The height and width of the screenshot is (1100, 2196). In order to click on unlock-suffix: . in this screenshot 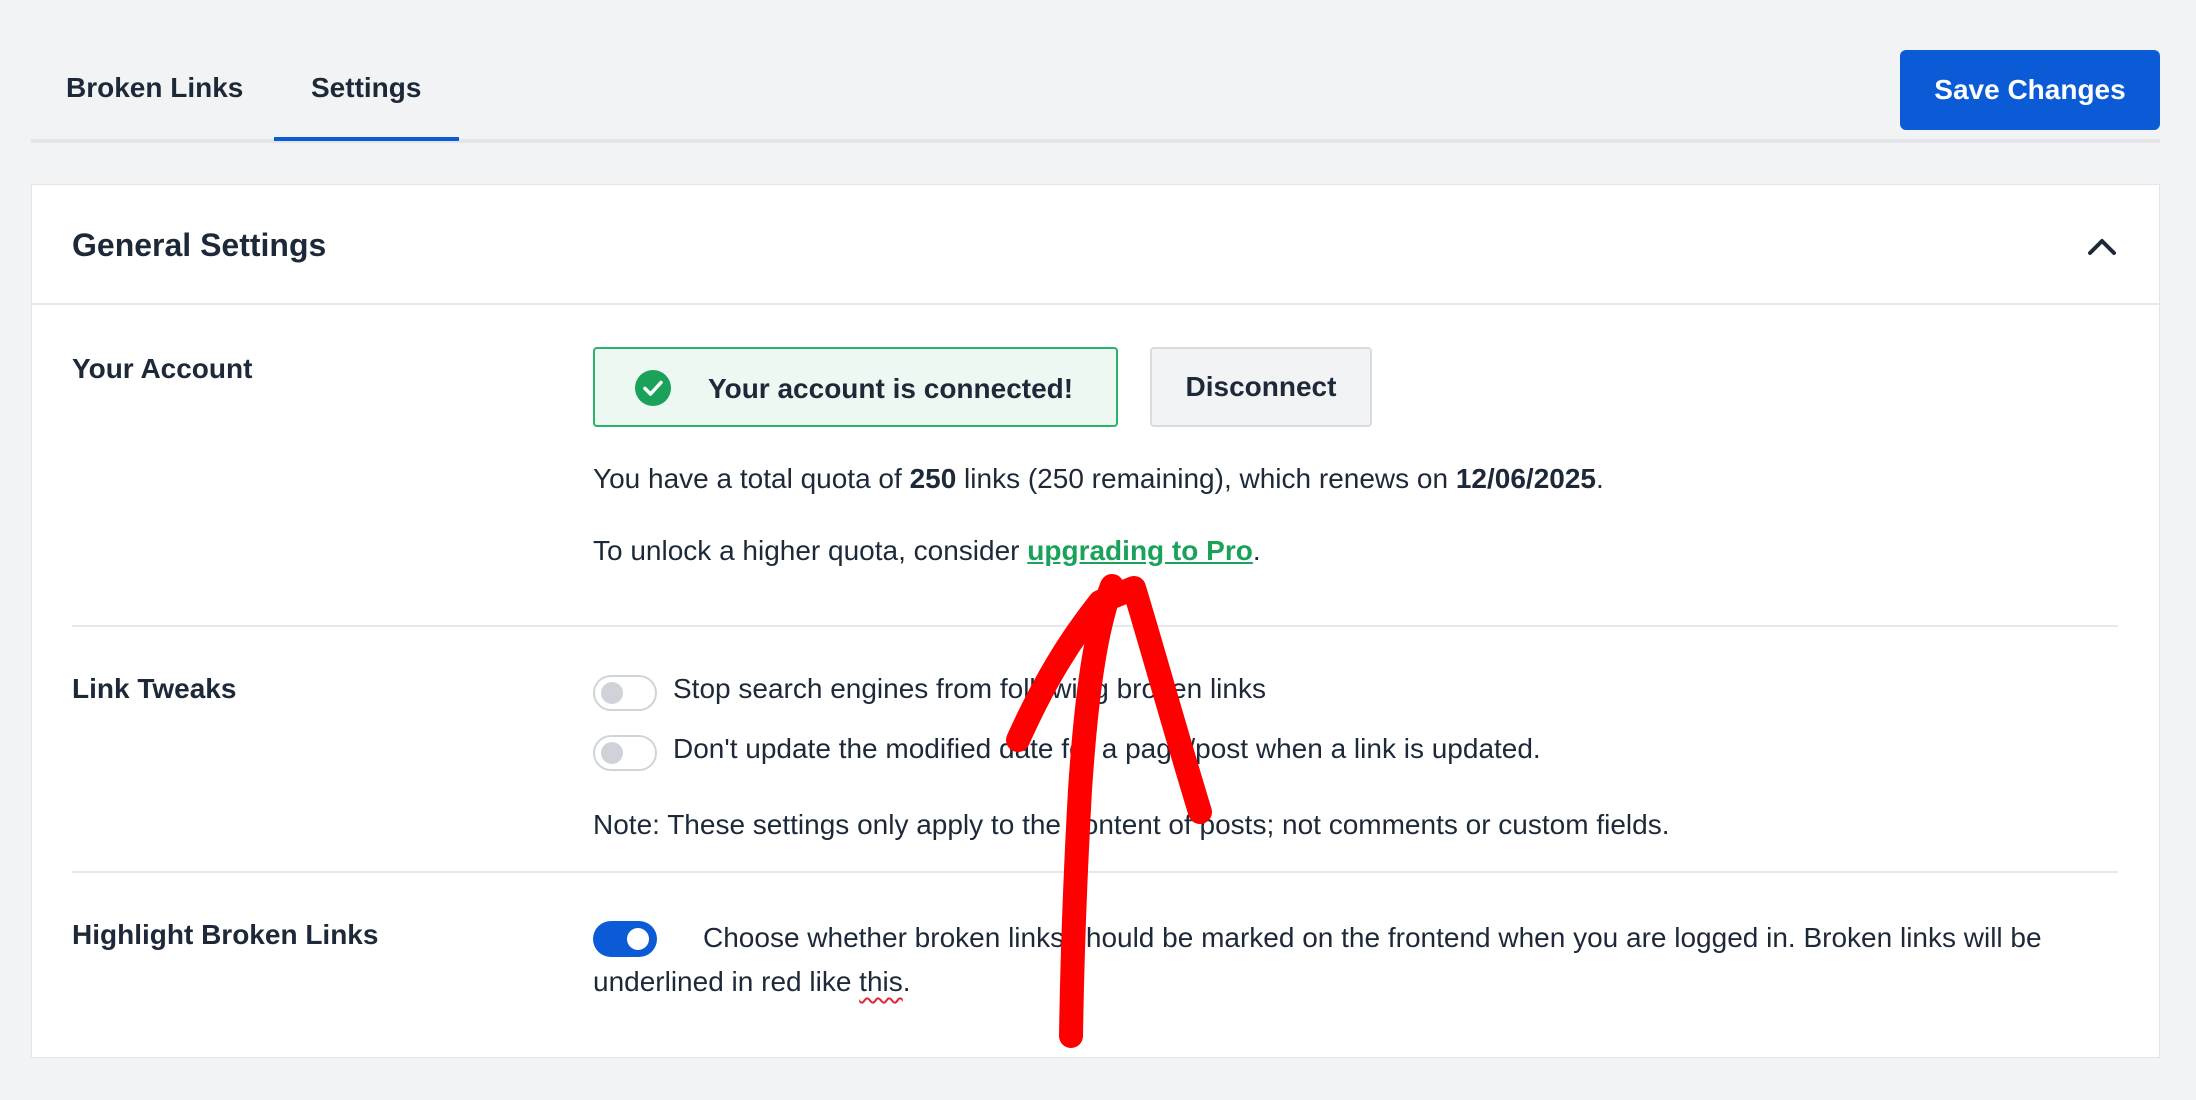, I will do `click(1256, 550)`.